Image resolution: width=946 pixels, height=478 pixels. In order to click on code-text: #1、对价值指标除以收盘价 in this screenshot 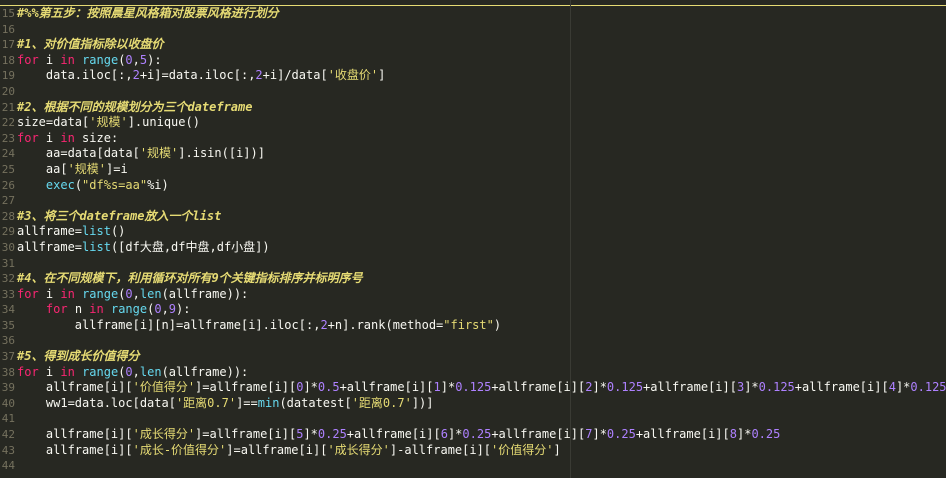, I will do `click(90, 45)`.